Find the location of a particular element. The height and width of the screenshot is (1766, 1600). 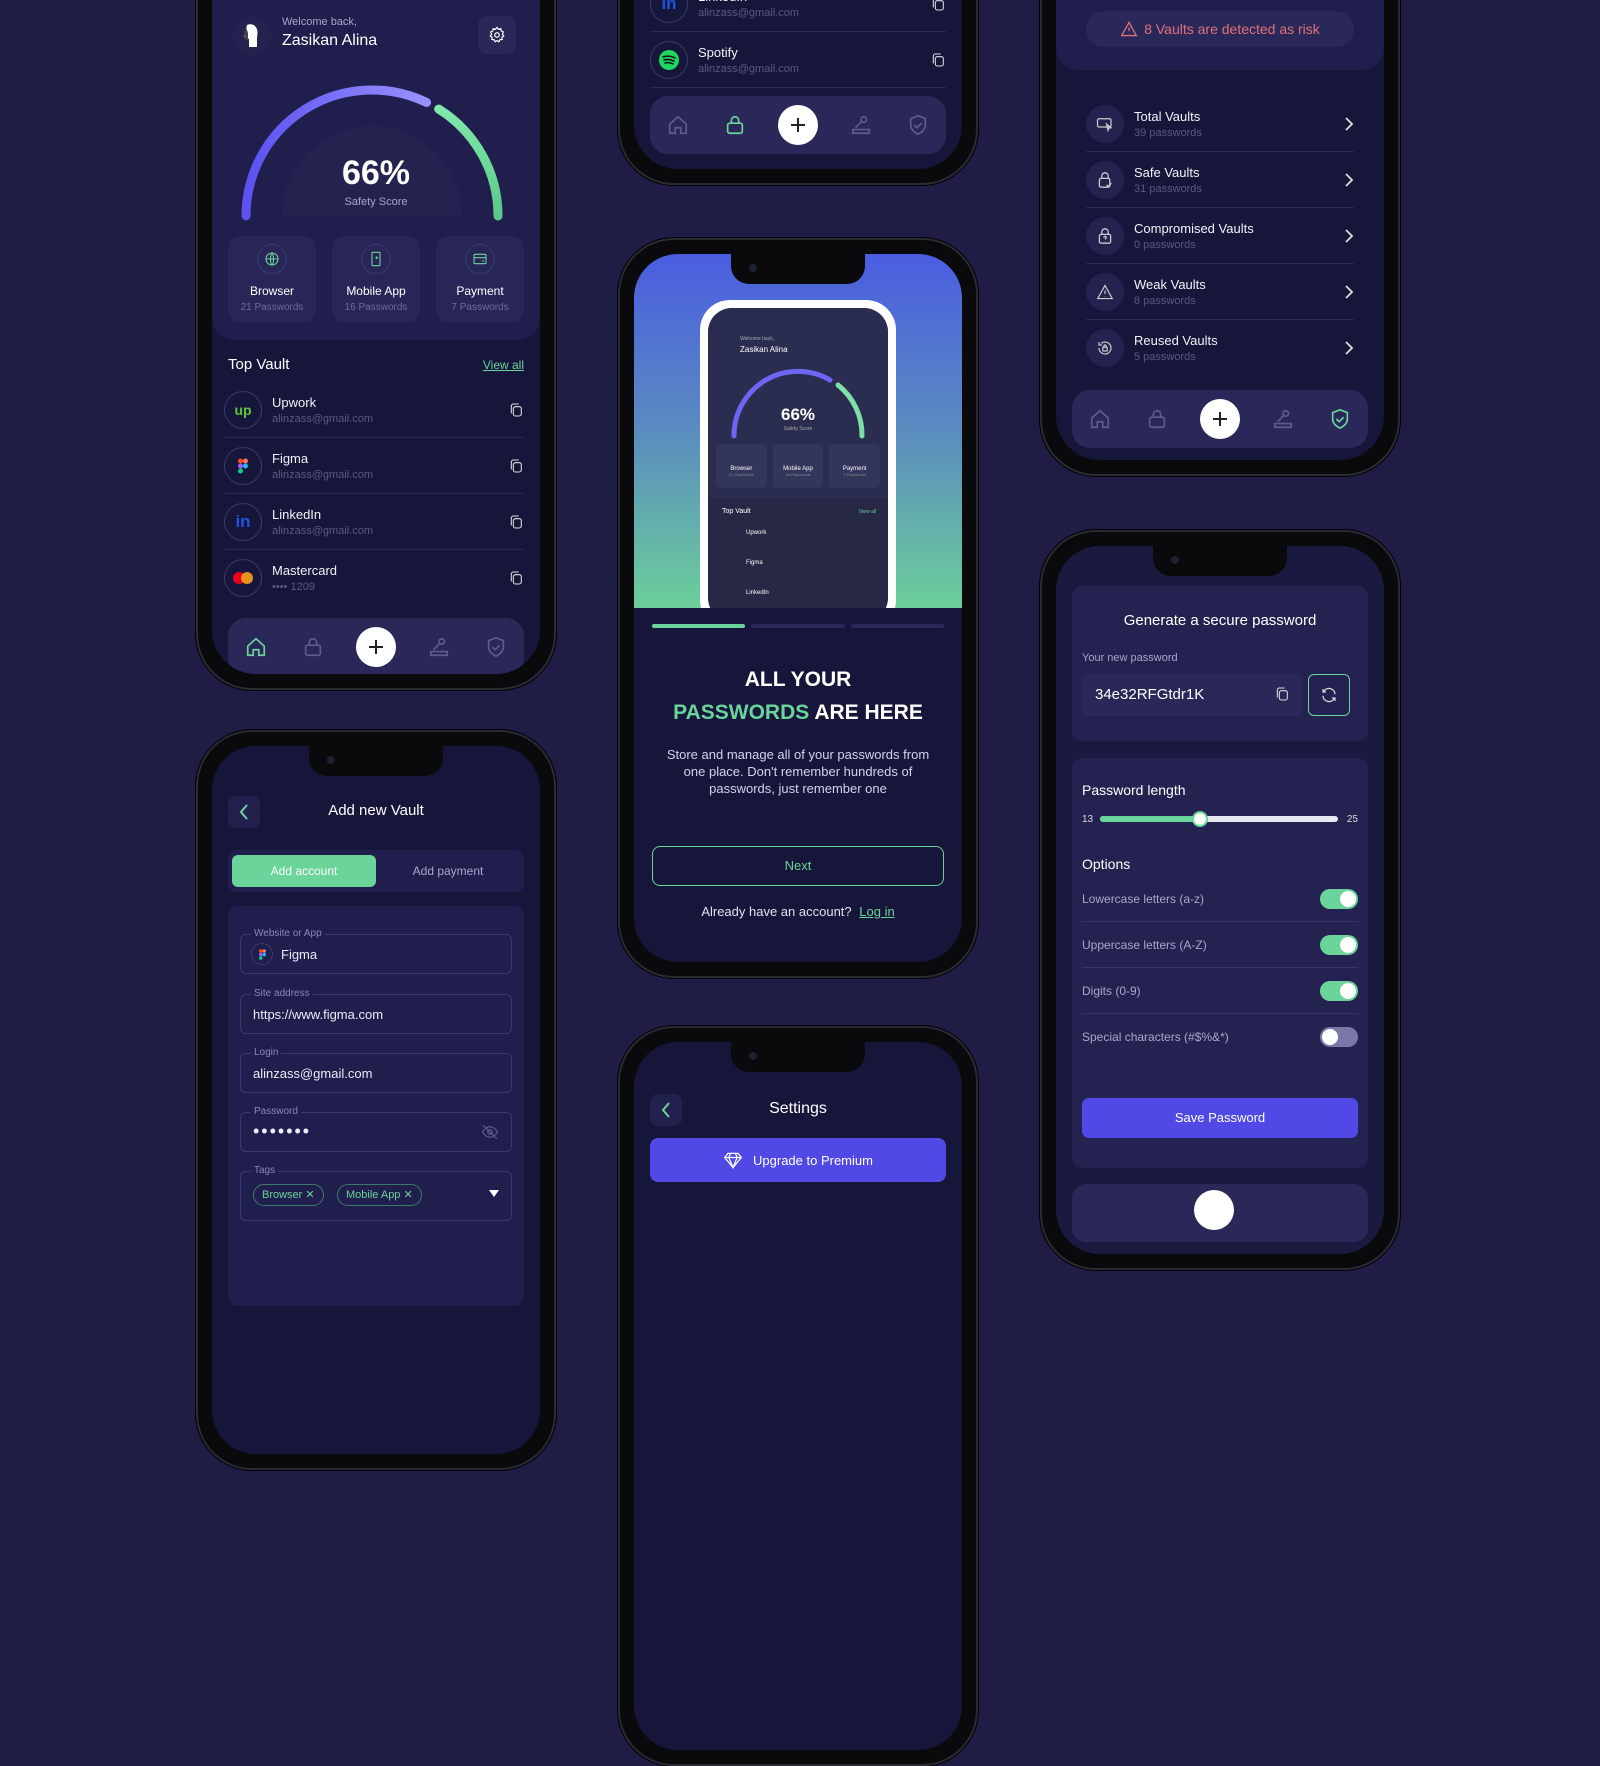

home-icon is located at coordinates (1100, 419).